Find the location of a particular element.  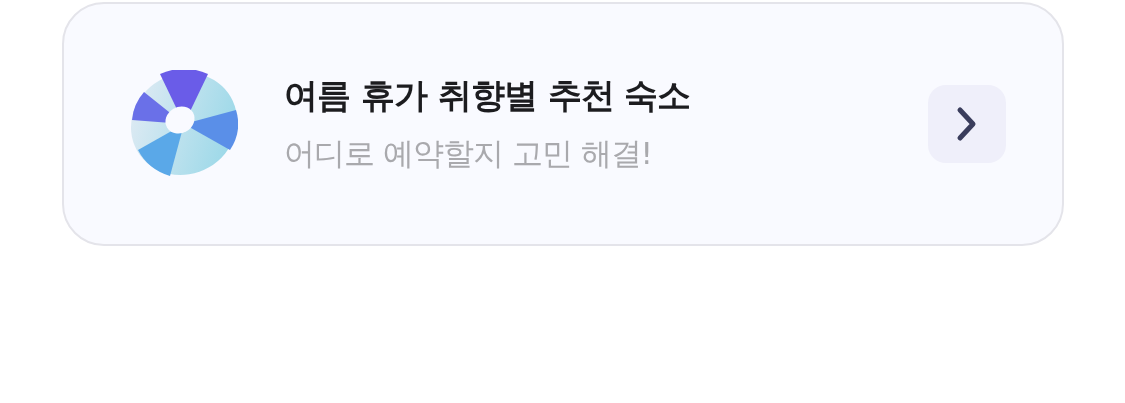

next-button is located at coordinates (967, 124).